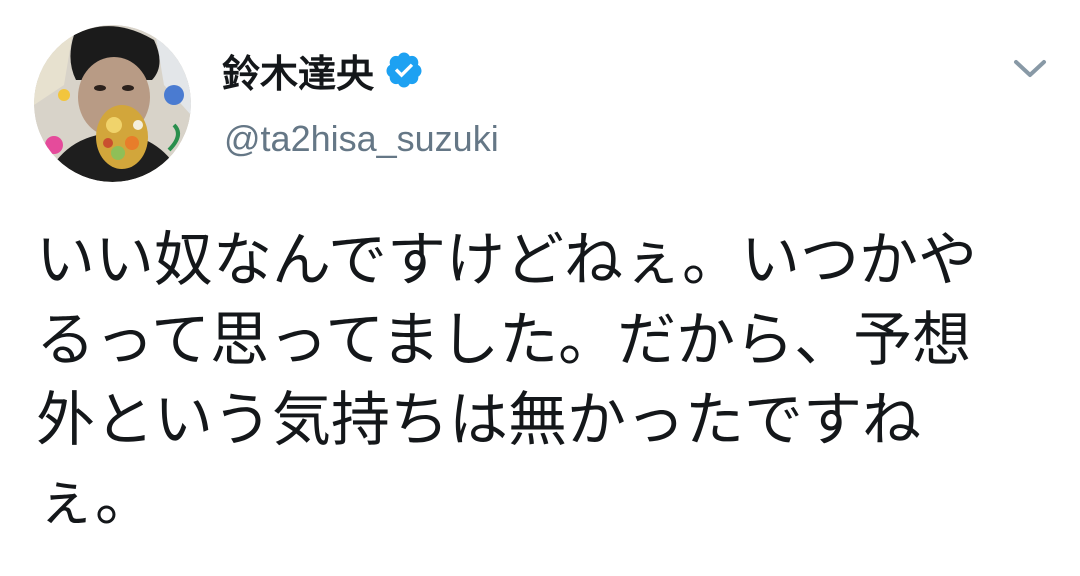  Describe the element at coordinates (1030, 68) in the screenshot. I see `chevron-down-icon` at that location.